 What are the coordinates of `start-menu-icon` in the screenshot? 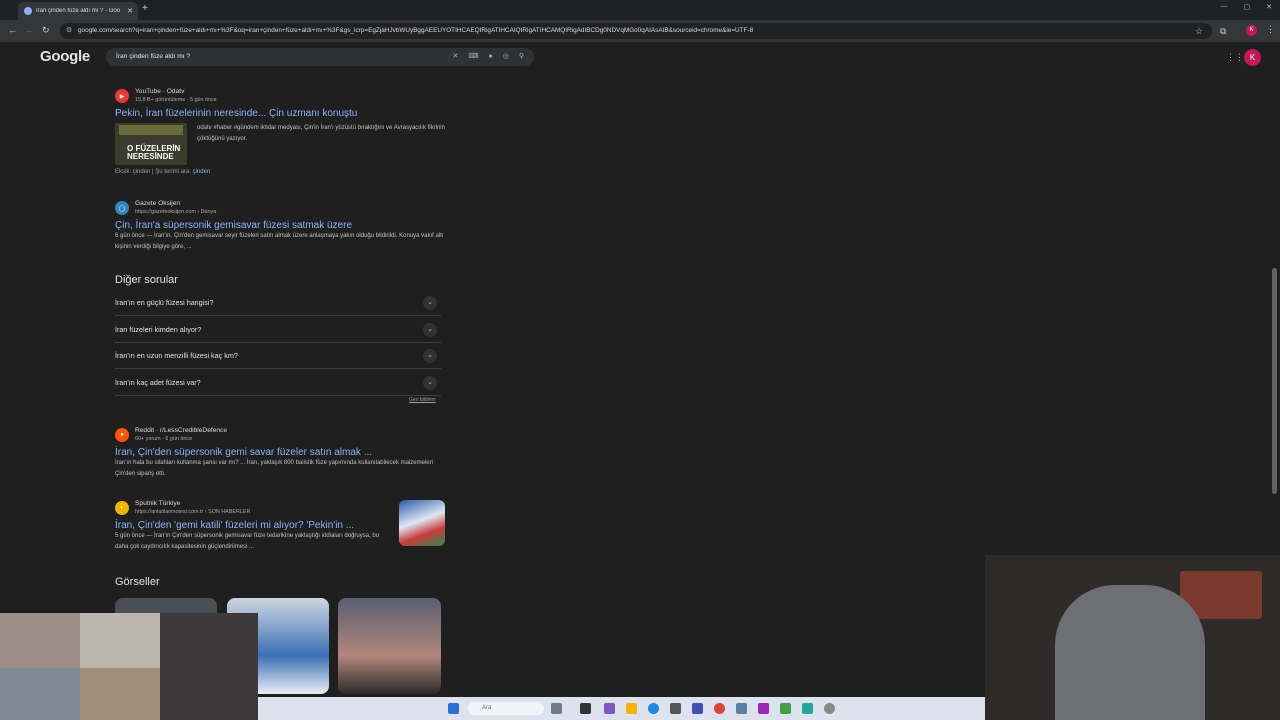 It's located at (453, 708).